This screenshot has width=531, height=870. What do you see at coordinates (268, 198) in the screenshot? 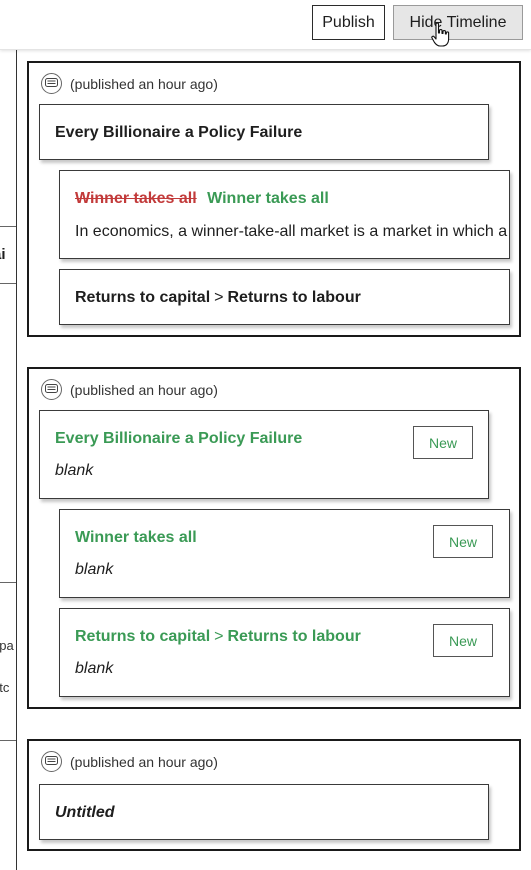
I see `added-title: Winner takes all` at bounding box center [268, 198].